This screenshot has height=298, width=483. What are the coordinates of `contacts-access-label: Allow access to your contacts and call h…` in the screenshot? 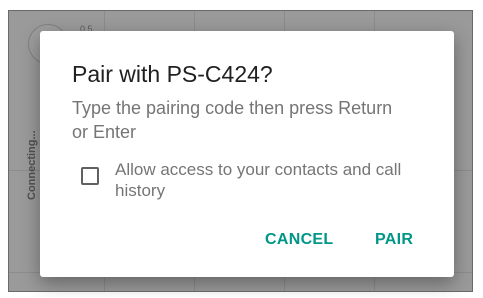 It's located at (275, 180).